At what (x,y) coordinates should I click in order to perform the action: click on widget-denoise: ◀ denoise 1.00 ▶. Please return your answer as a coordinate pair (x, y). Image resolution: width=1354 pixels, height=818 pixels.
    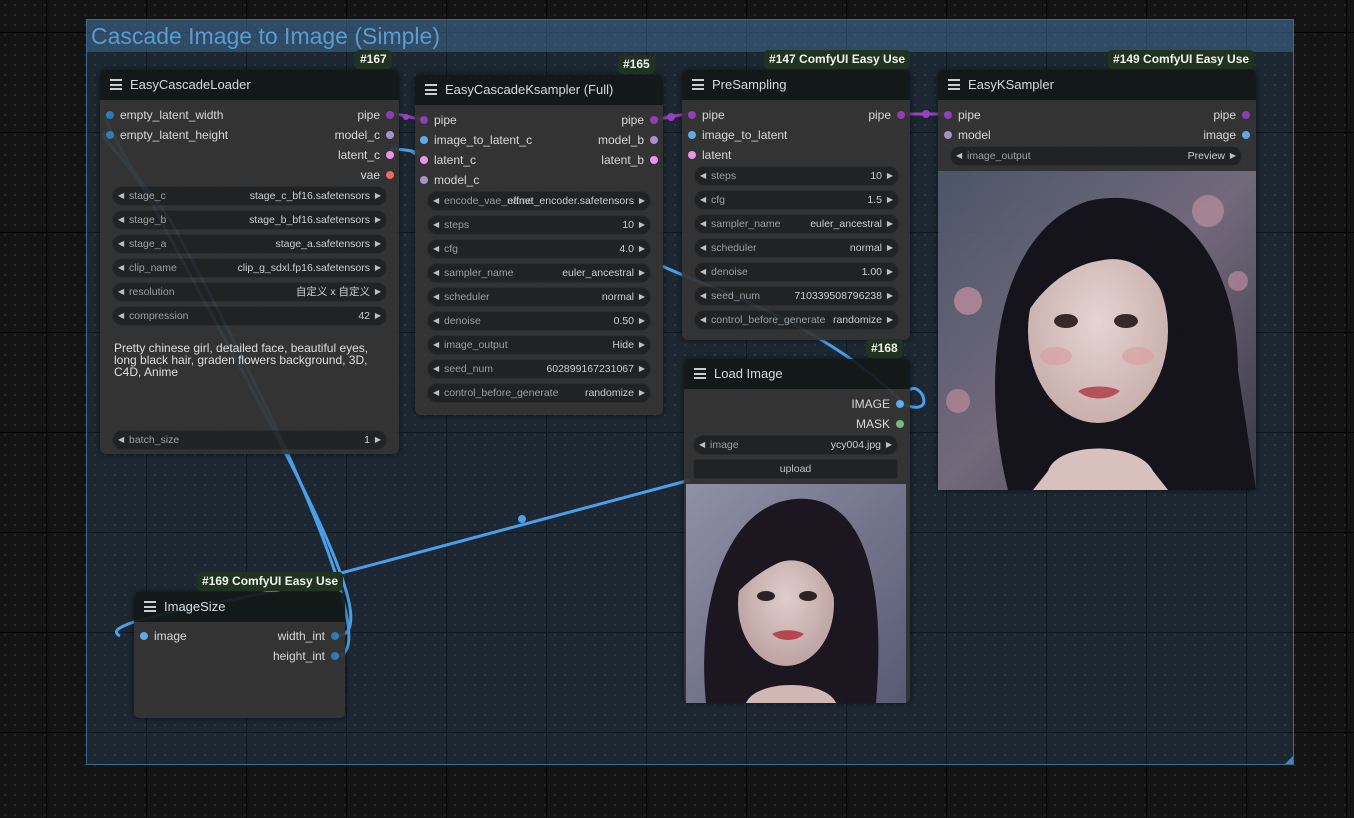
    Looking at the image, I should click on (796, 272).